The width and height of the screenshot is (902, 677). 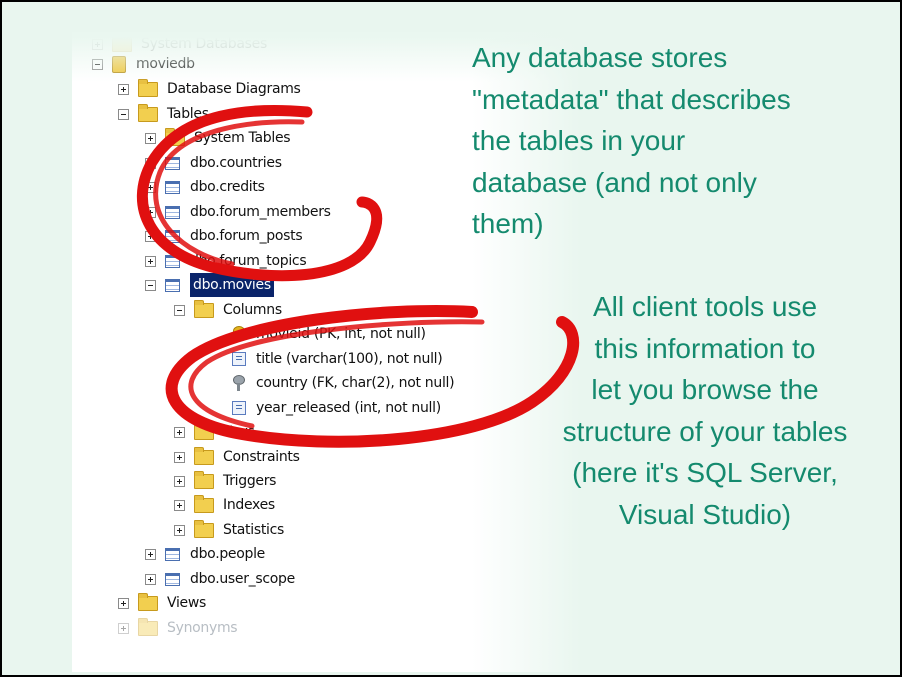 What do you see at coordinates (248, 261) in the screenshot?
I see `node-label: dbo.forum_topics` at bounding box center [248, 261].